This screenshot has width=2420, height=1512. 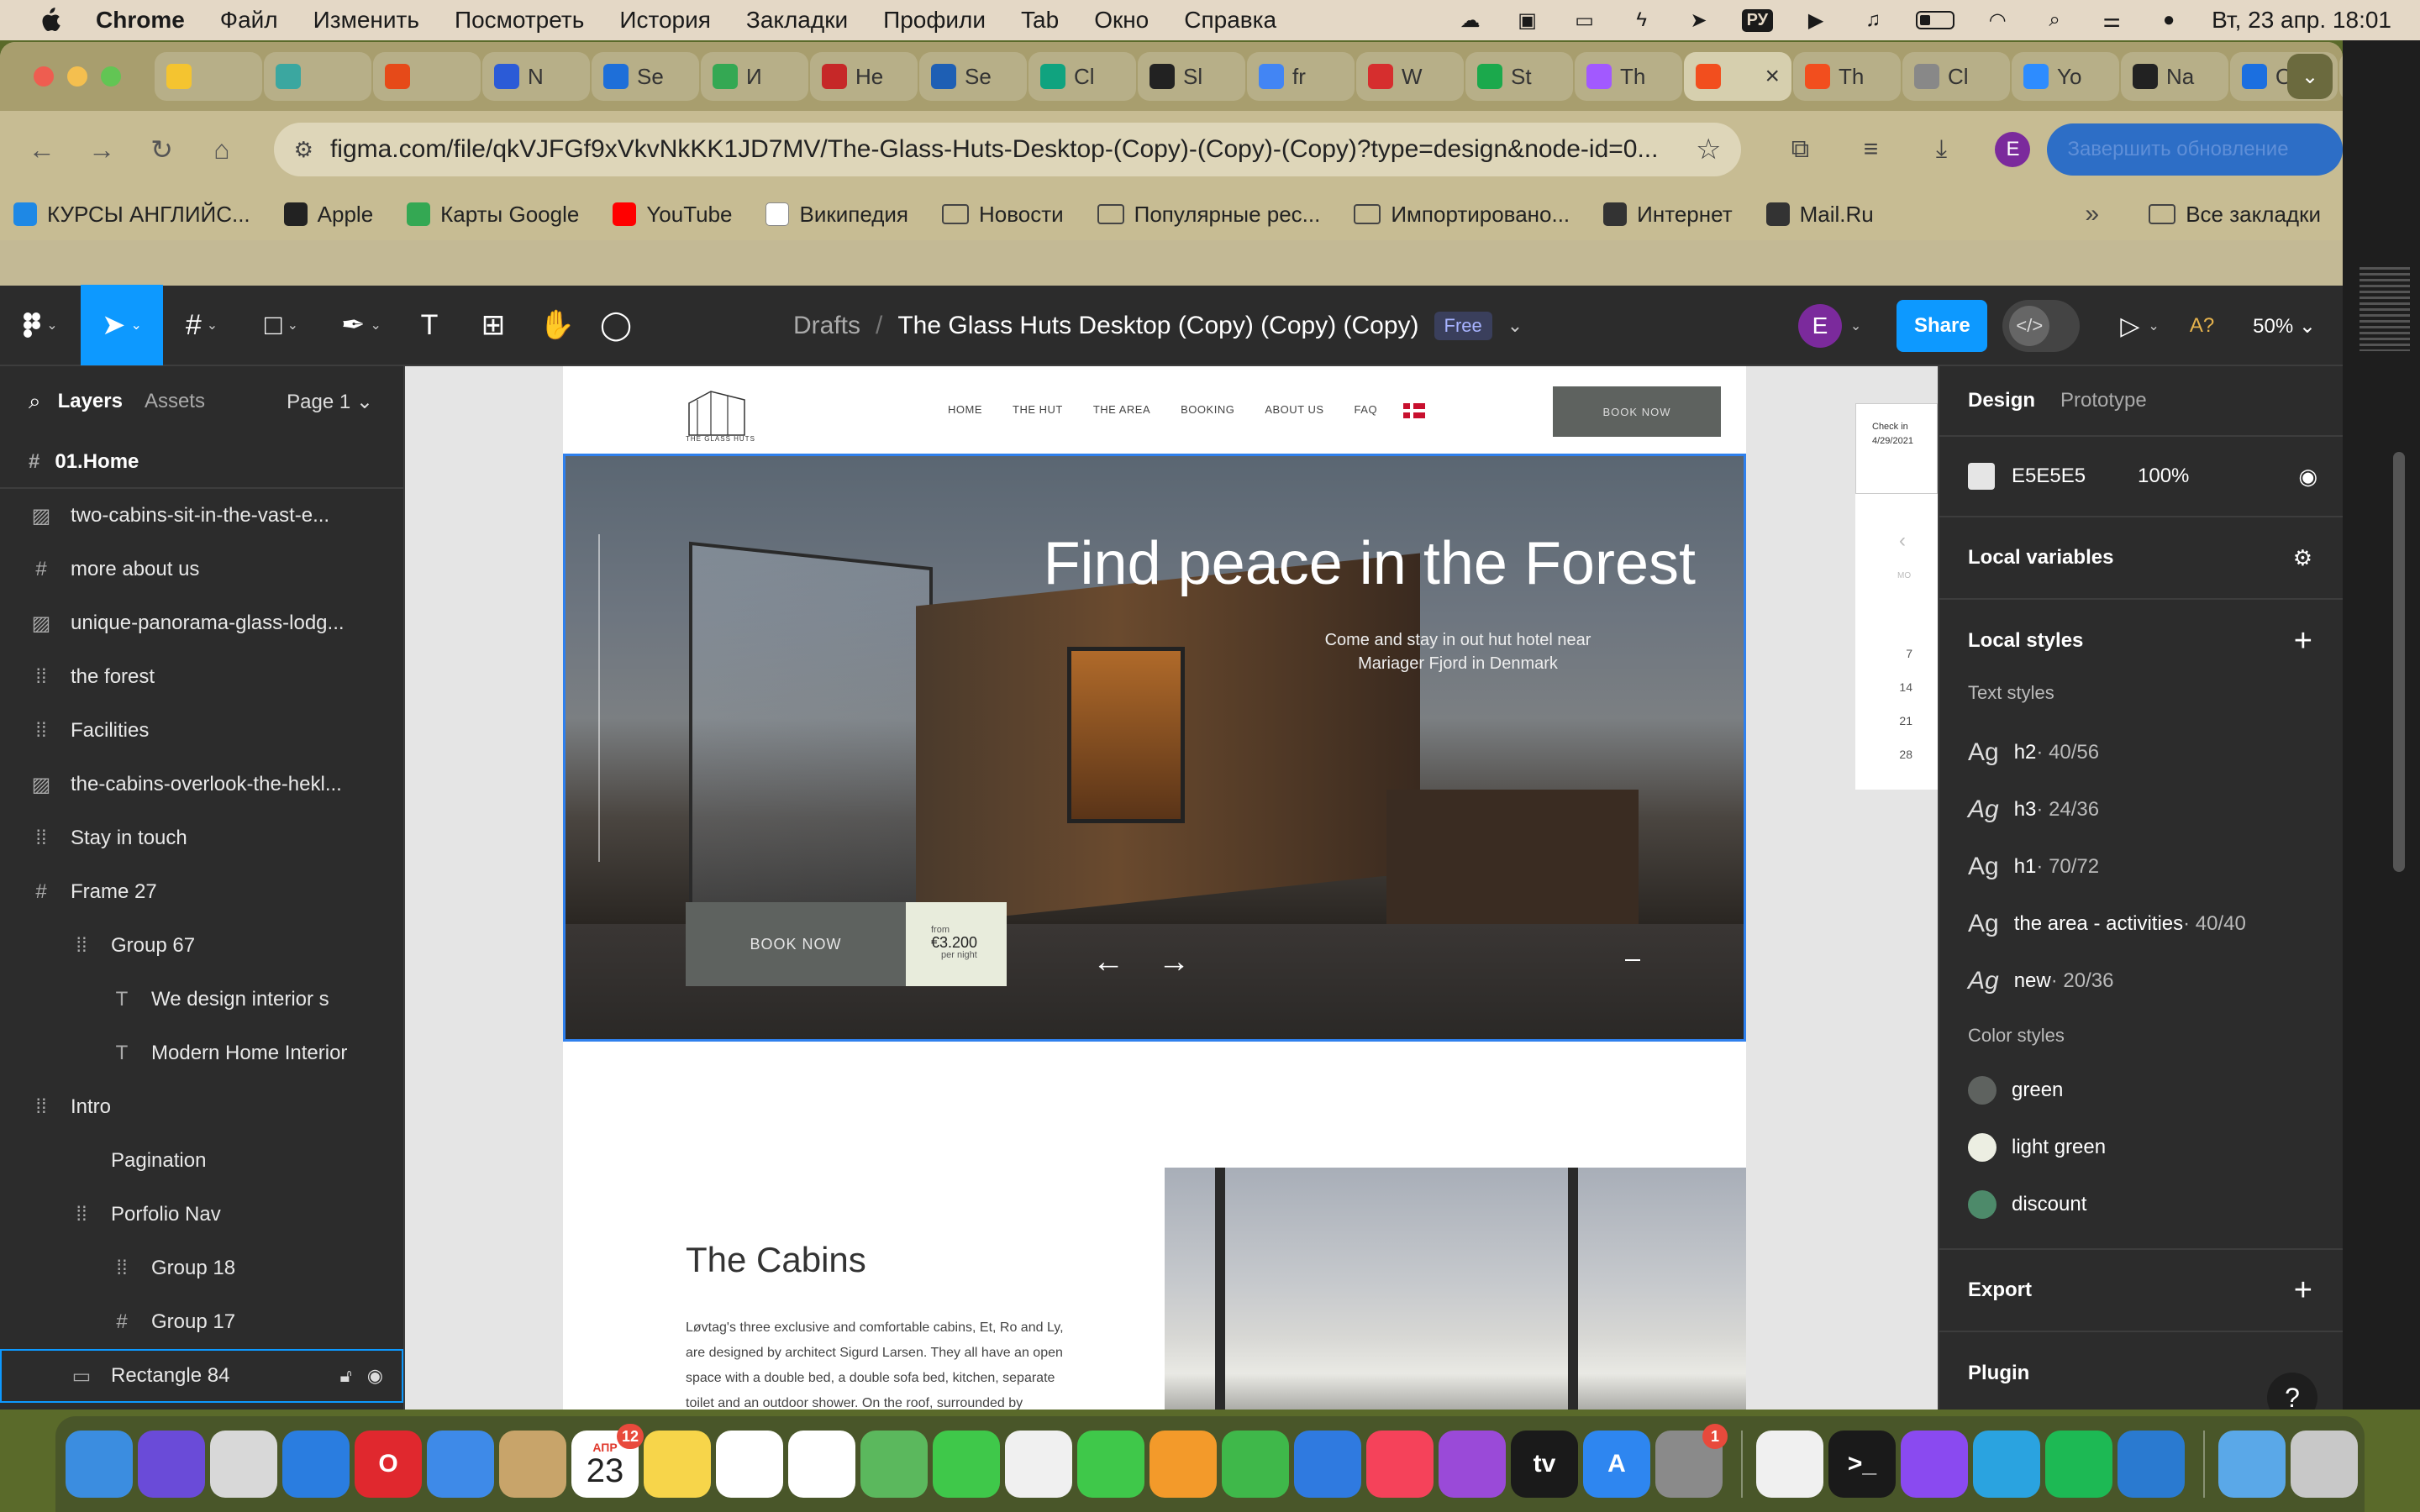 What do you see at coordinates (328, 215) in the screenshot?
I see `bookmark-item: Apple` at bounding box center [328, 215].